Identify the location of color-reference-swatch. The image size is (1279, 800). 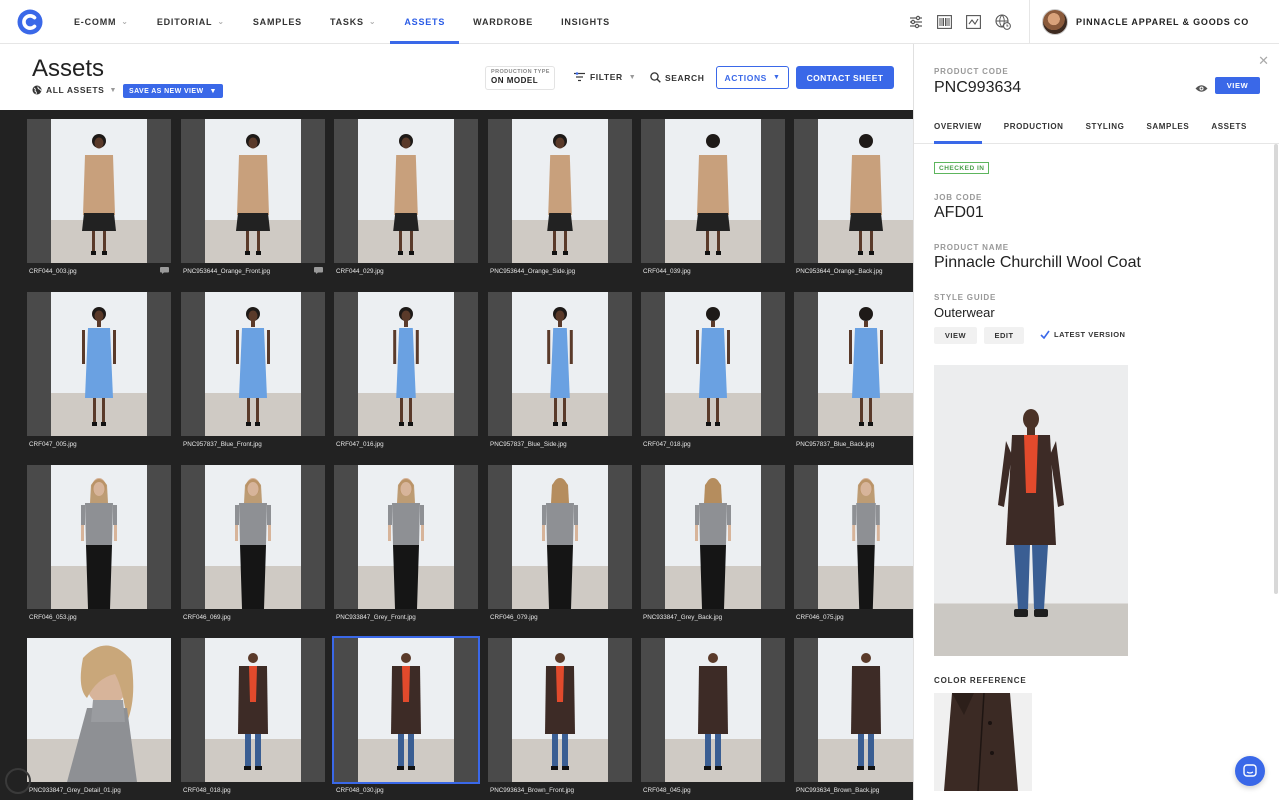
(983, 742).